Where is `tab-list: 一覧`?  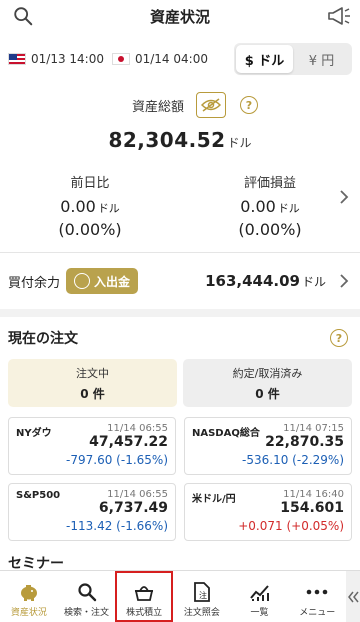 tab-list: 一覧 is located at coordinates (260, 596).